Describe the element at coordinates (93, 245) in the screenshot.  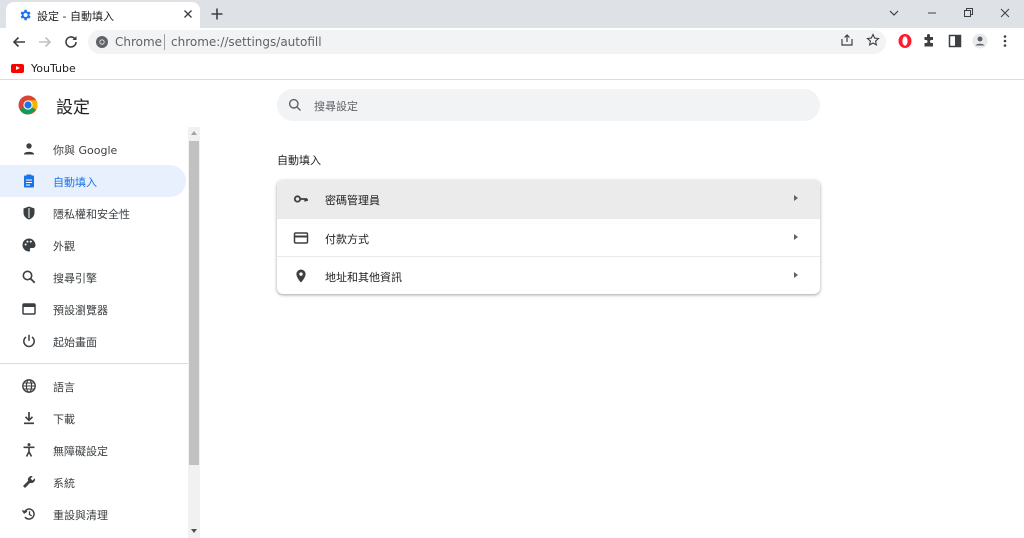
I see `sidebar-item-appearance: 外觀` at that location.